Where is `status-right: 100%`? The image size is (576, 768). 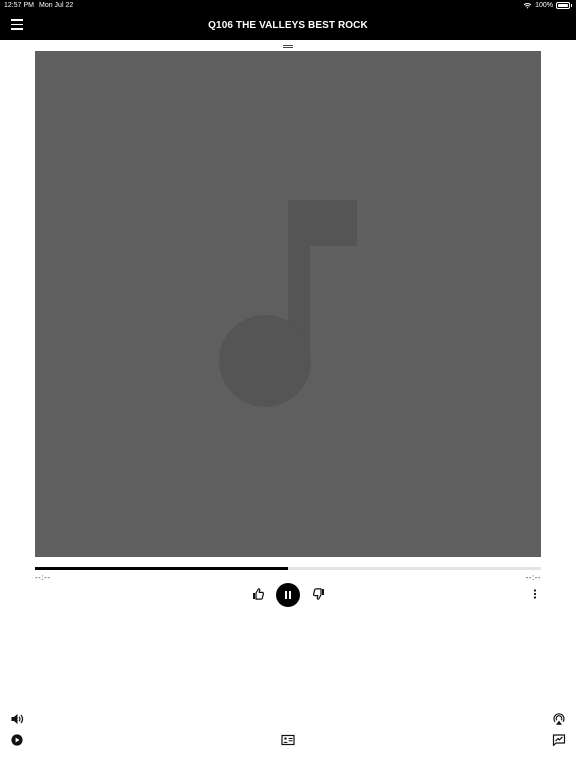 status-right: 100% is located at coordinates (547, 5).